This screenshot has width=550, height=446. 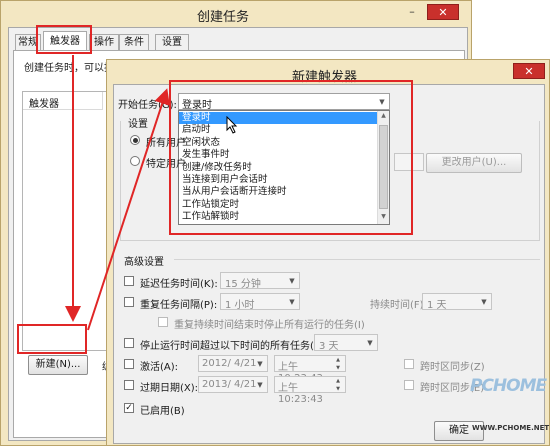 I want to click on watermark-url: WWW.PCHOME.NET, so click(x=511, y=428).